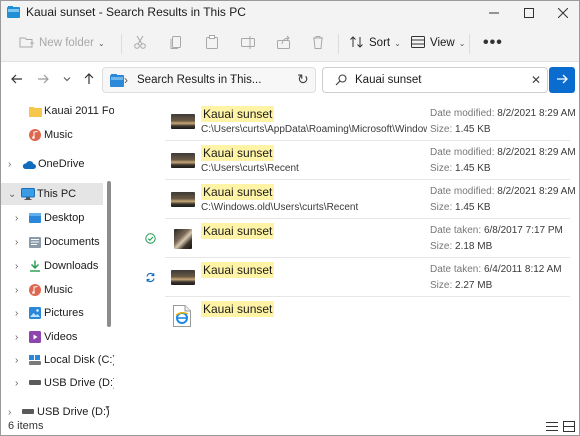 This screenshot has height=436, width=580. What do you see at coordinates (503, 191) in the screenshot?
I see `file-date: Date modified: 8/2/2021 8:29 AM` at bounding box center [503, 191].